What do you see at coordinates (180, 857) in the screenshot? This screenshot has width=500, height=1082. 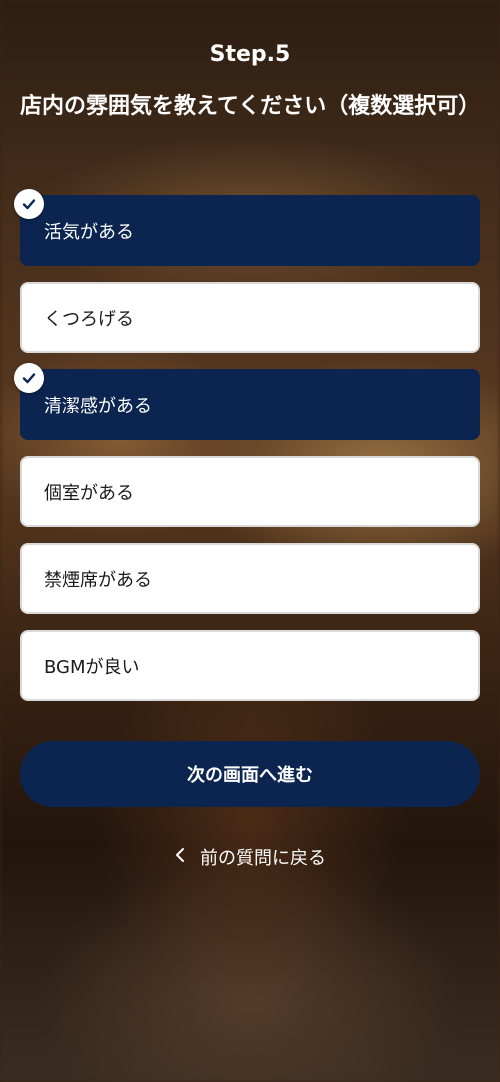 I see `chevron-left-icon` at bounding box center [180, 857].